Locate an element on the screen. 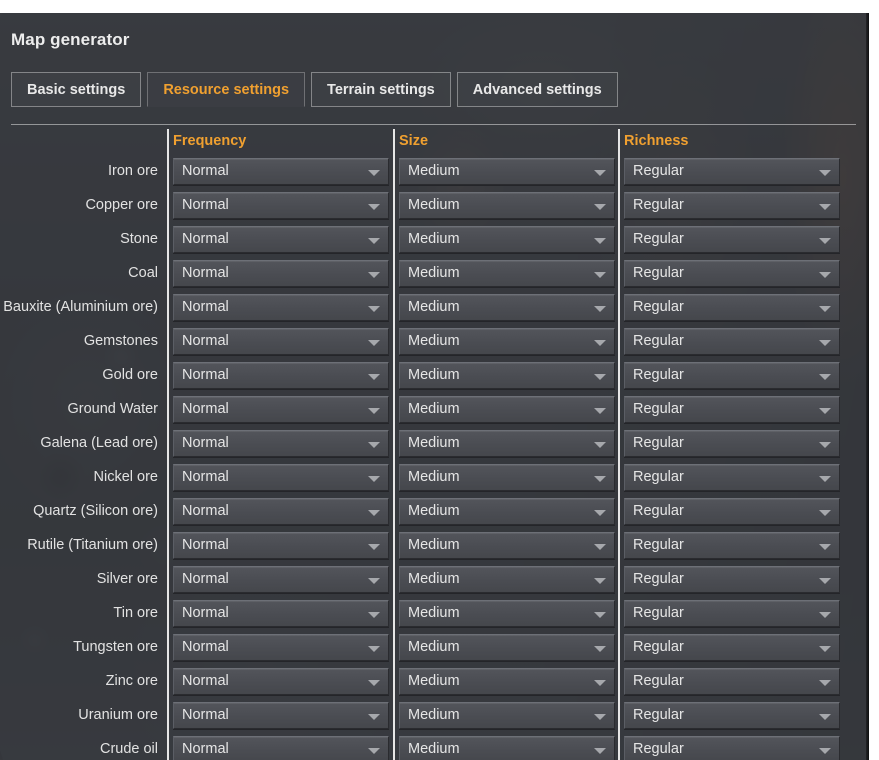 The image size is (879, 760). tab-resource-settings: Resource settings is located at coordinates (226, 89).